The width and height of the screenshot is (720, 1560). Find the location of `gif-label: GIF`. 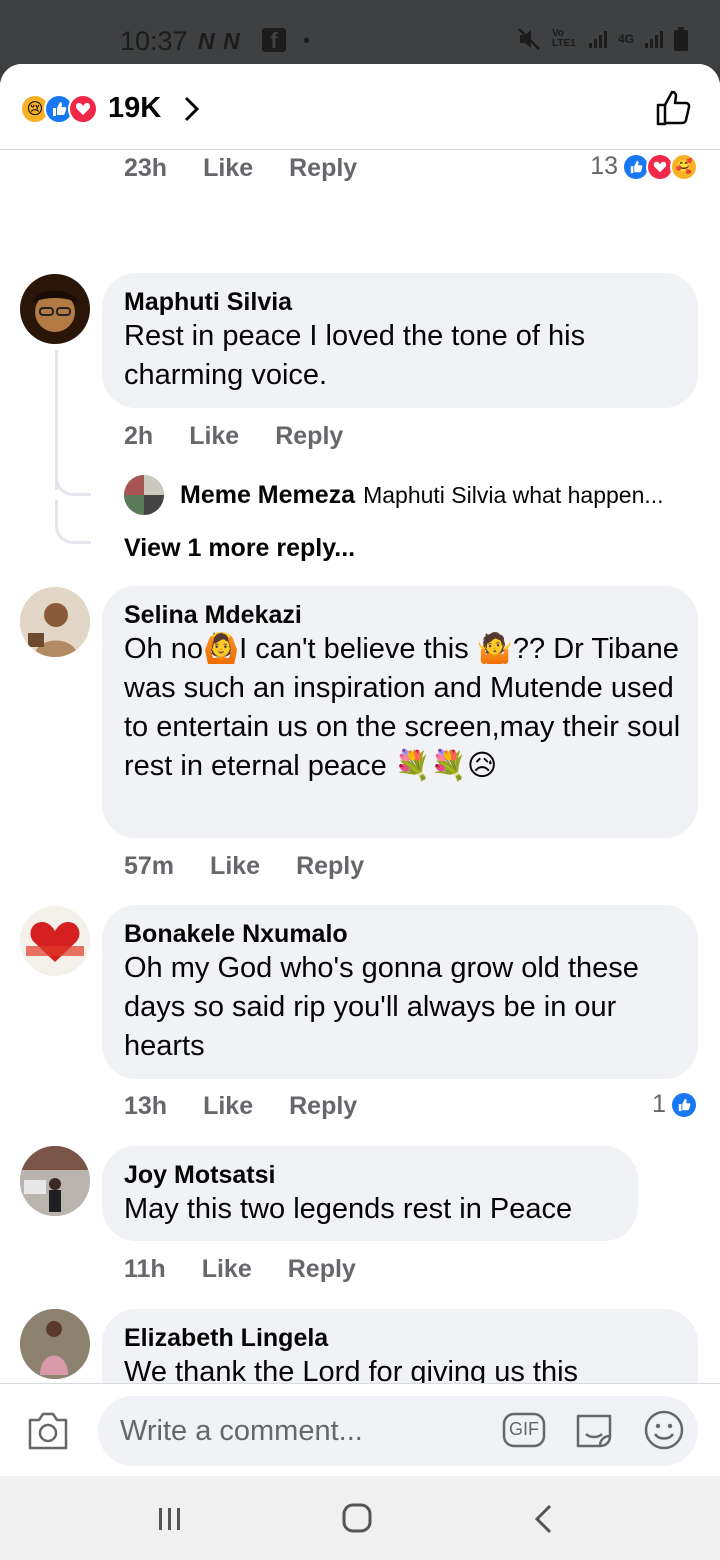

gif-label: GIF is located at coordinates (524, 1429).